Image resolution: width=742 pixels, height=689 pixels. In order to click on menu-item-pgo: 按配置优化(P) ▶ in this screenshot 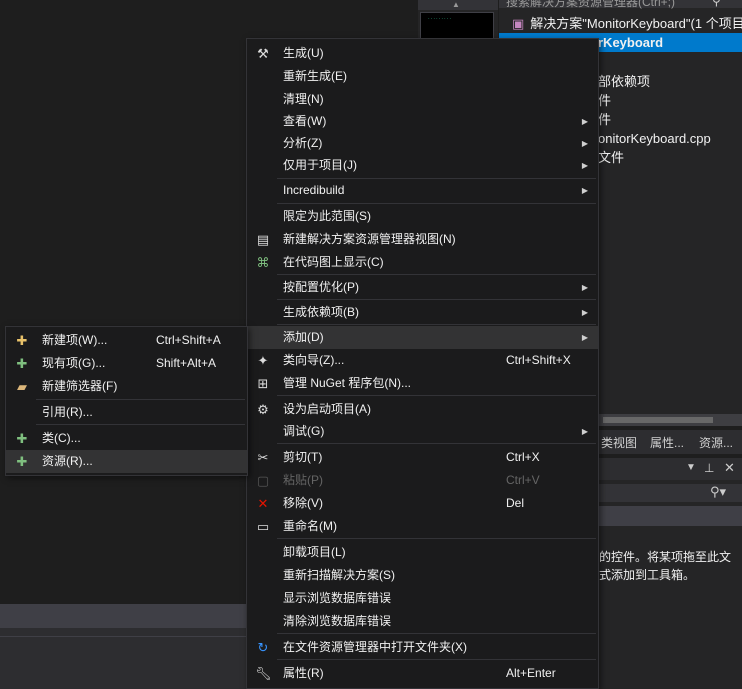, I will do `click(422, 287)`.